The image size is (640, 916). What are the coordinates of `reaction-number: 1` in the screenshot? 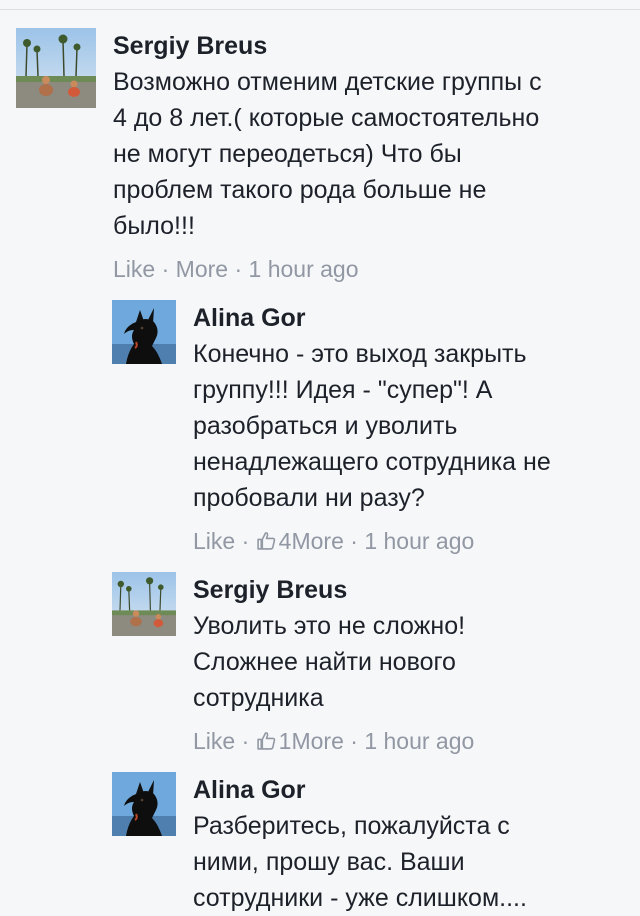 It's located at (285, 741).